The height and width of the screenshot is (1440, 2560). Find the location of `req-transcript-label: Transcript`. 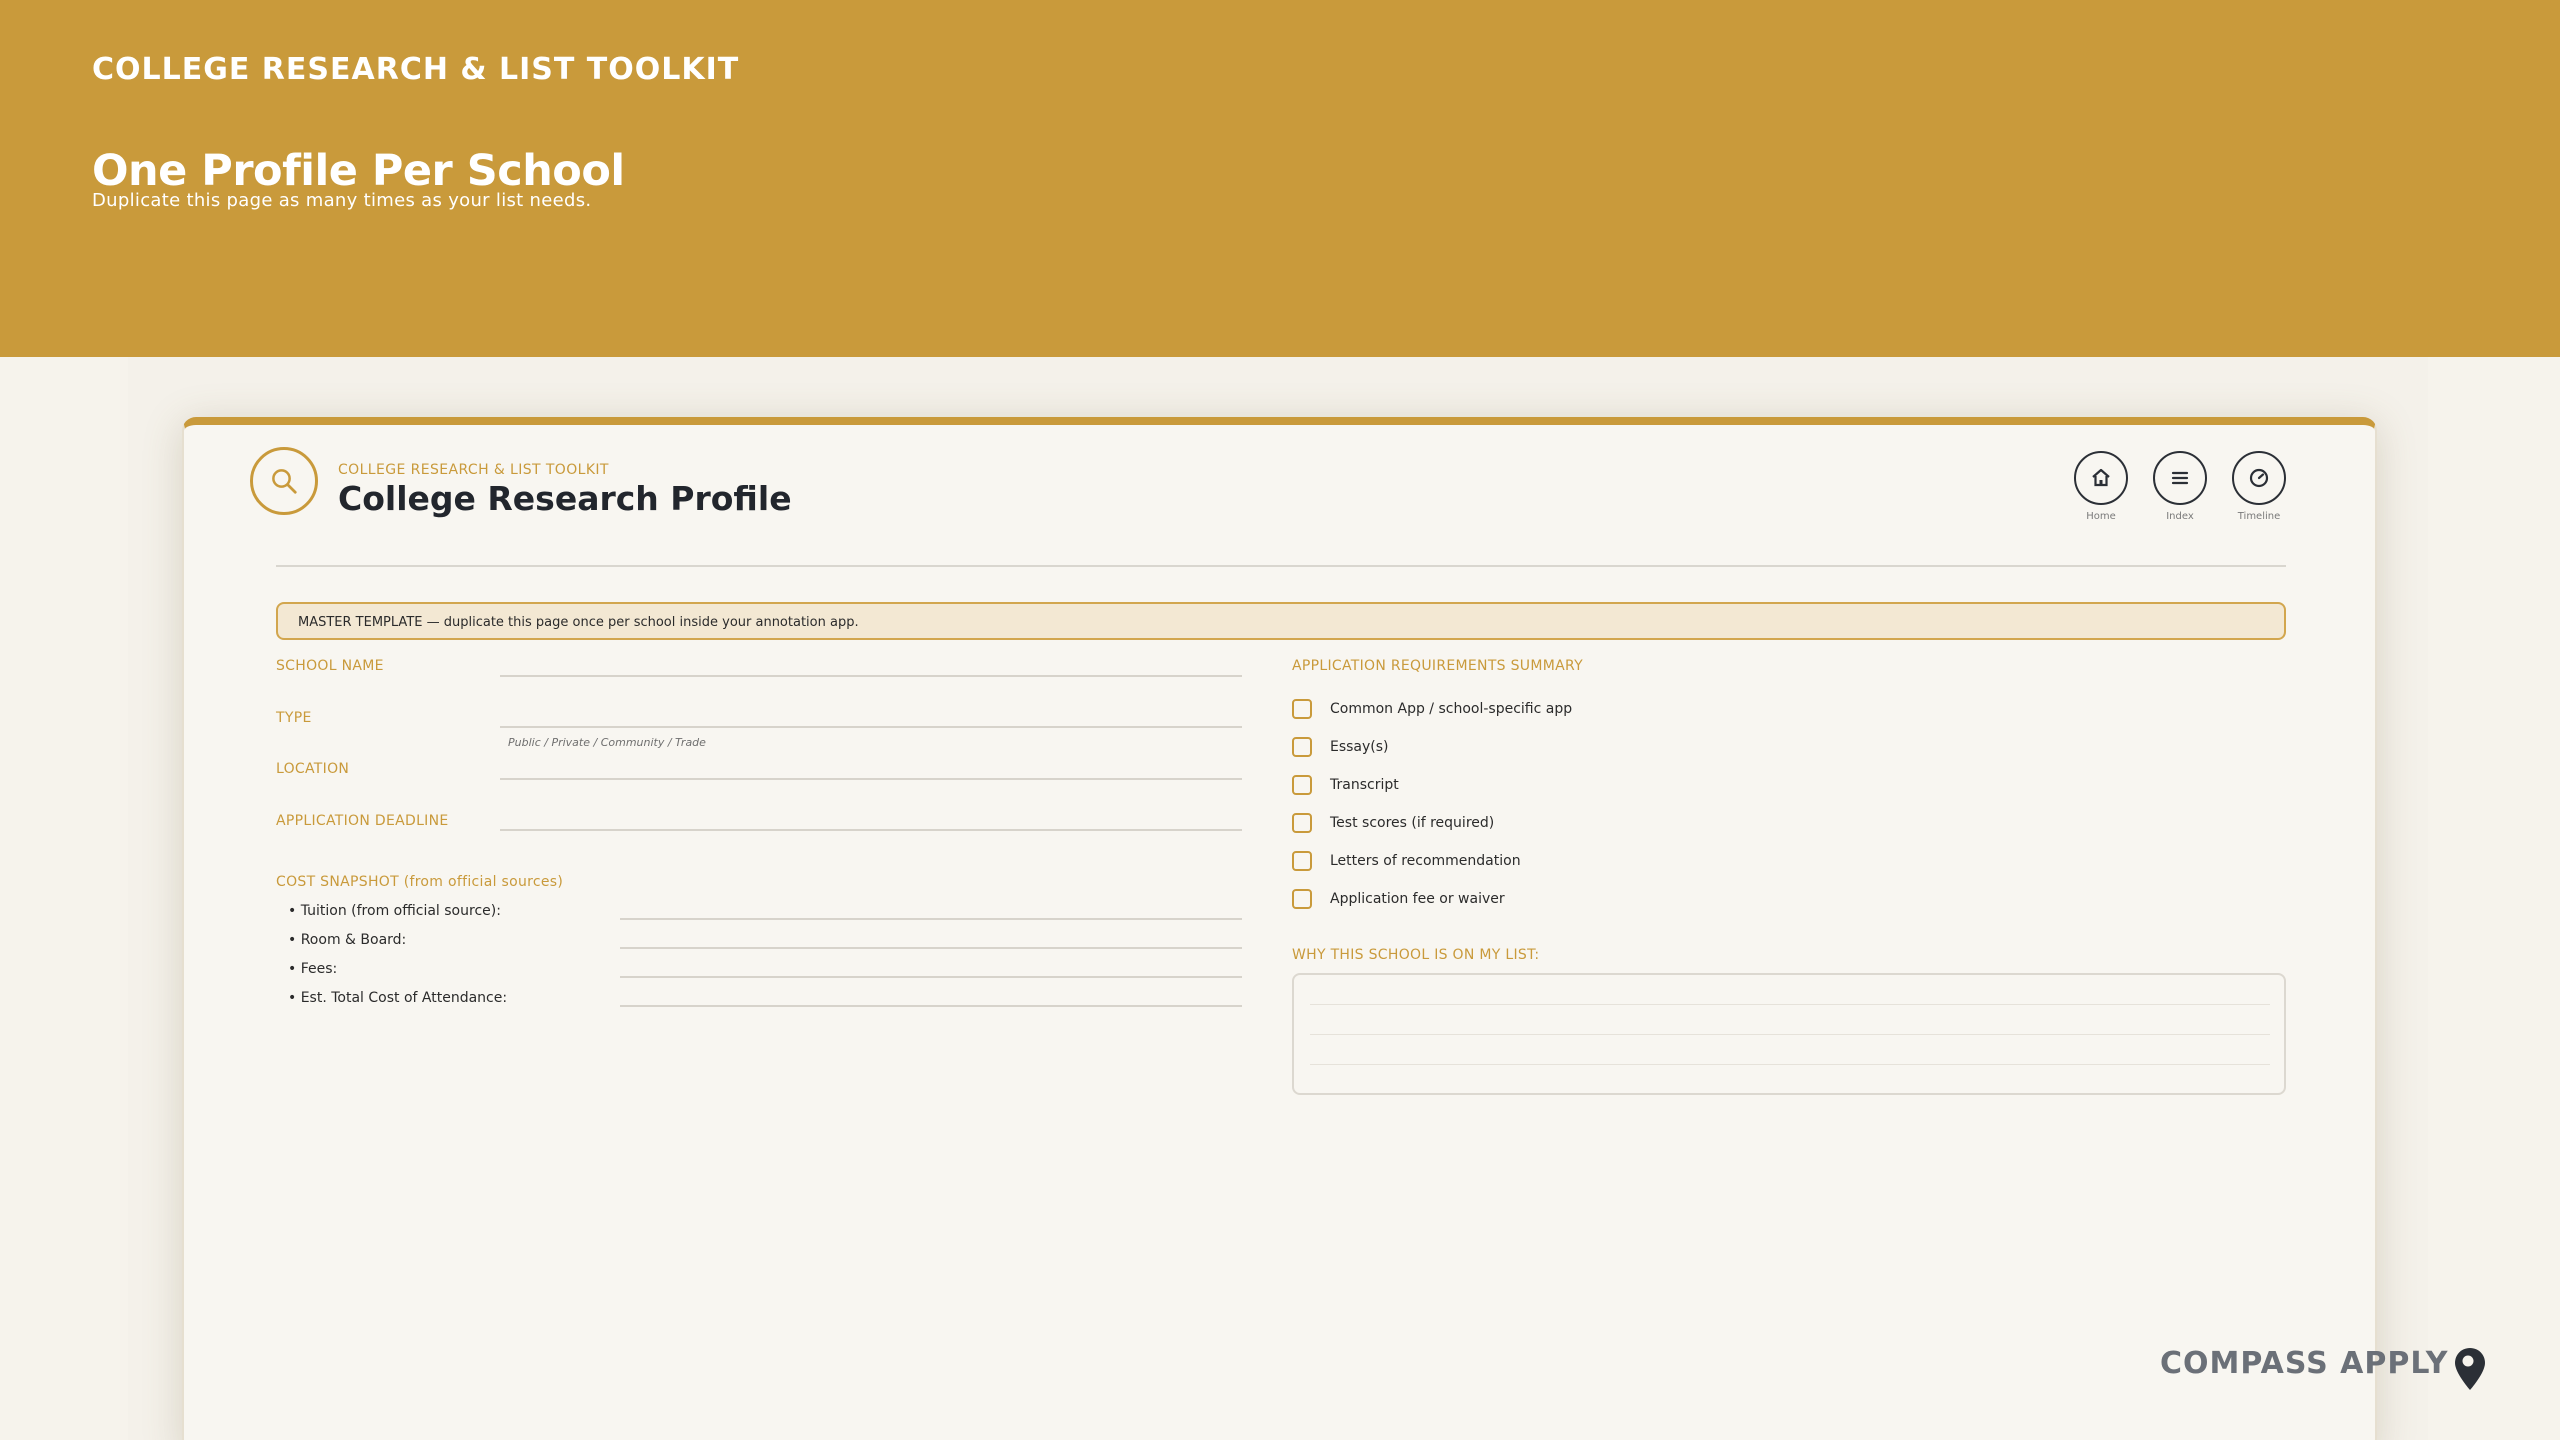

req-transcript-label: Transcript is located at coordinates (1364, 785).